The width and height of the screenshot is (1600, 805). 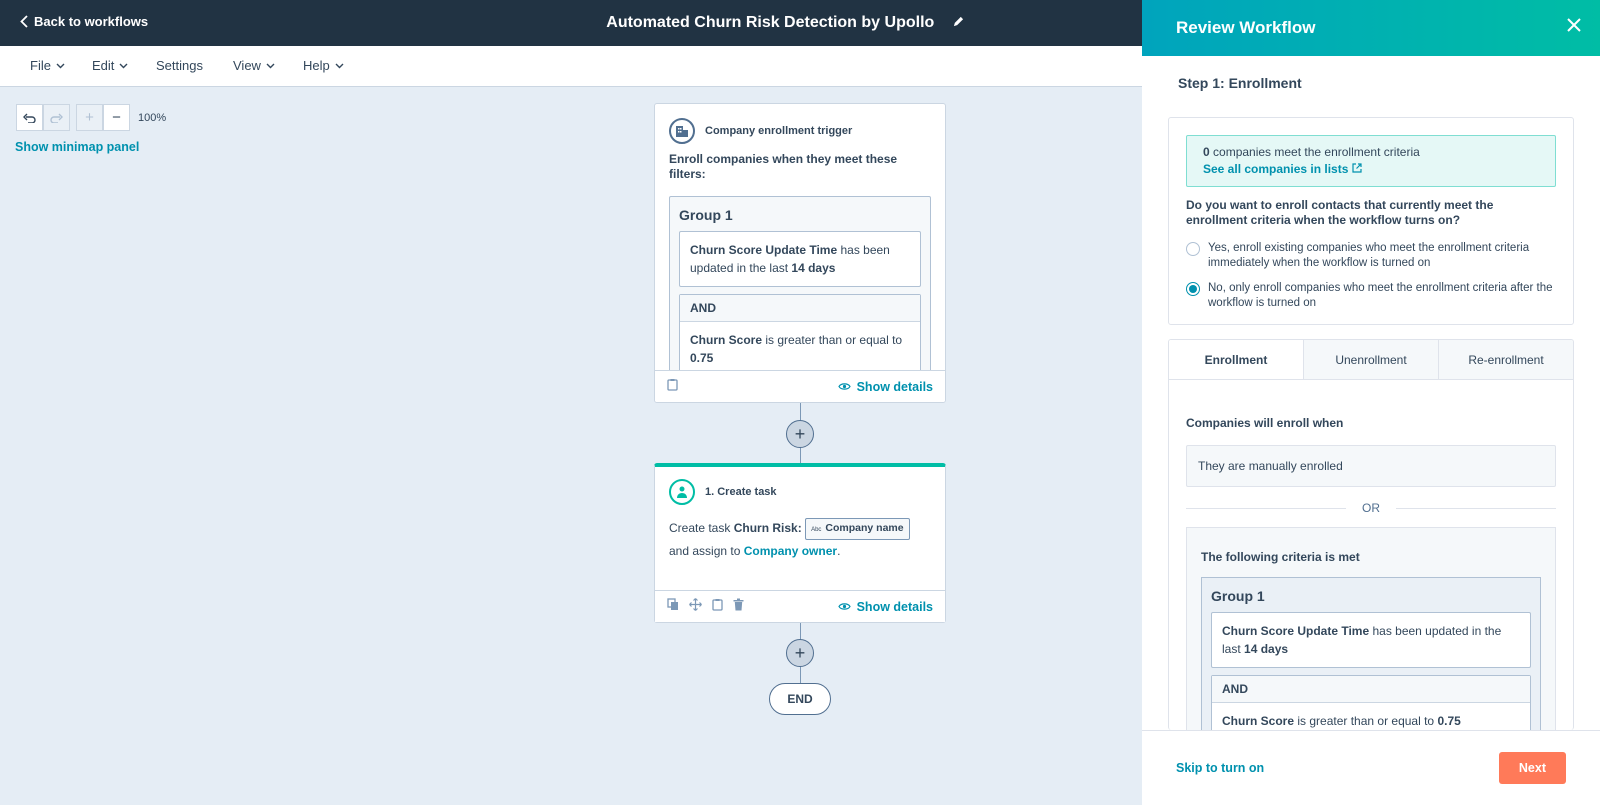 I want to click on or-divider: OR, so click(x=1371, y=508).